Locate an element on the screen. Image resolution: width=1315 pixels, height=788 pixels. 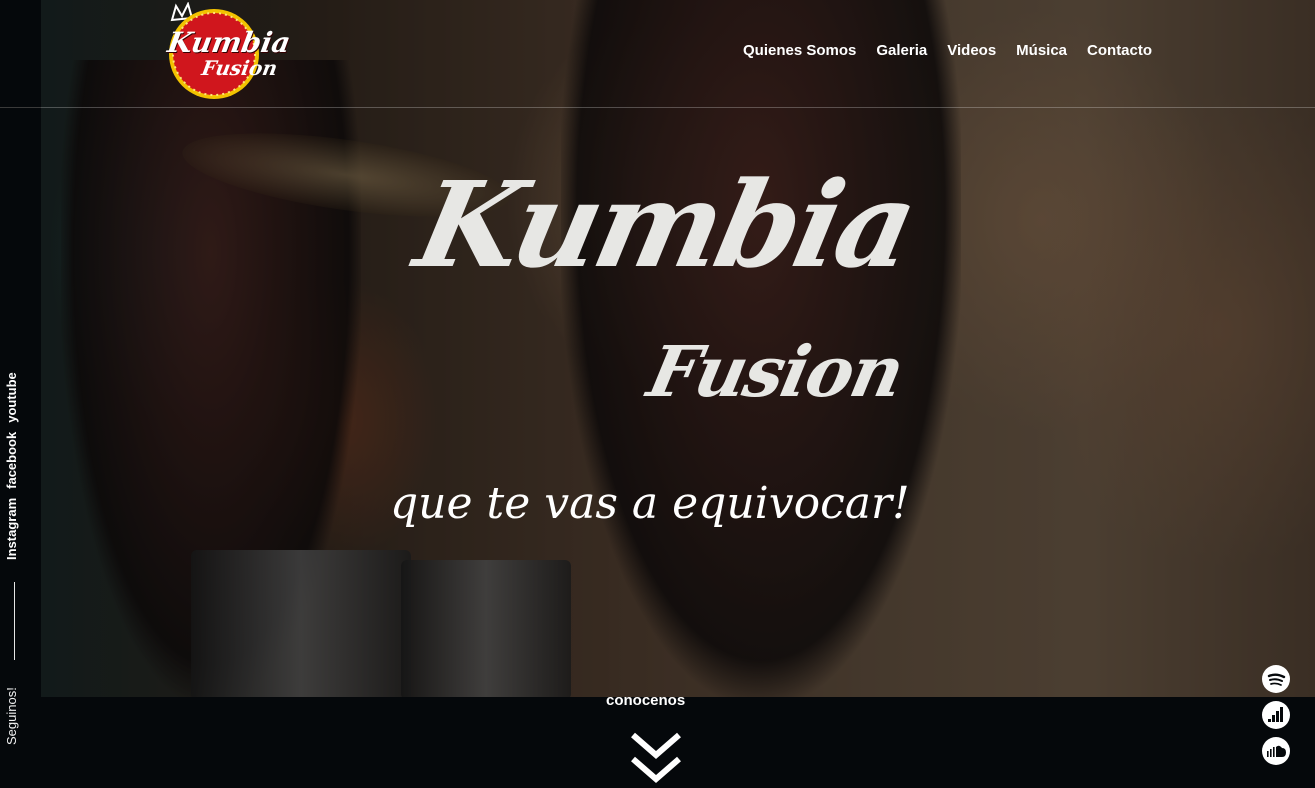
hero-tagline: que te vas a equivocar! is located at coordinates (650, 503).